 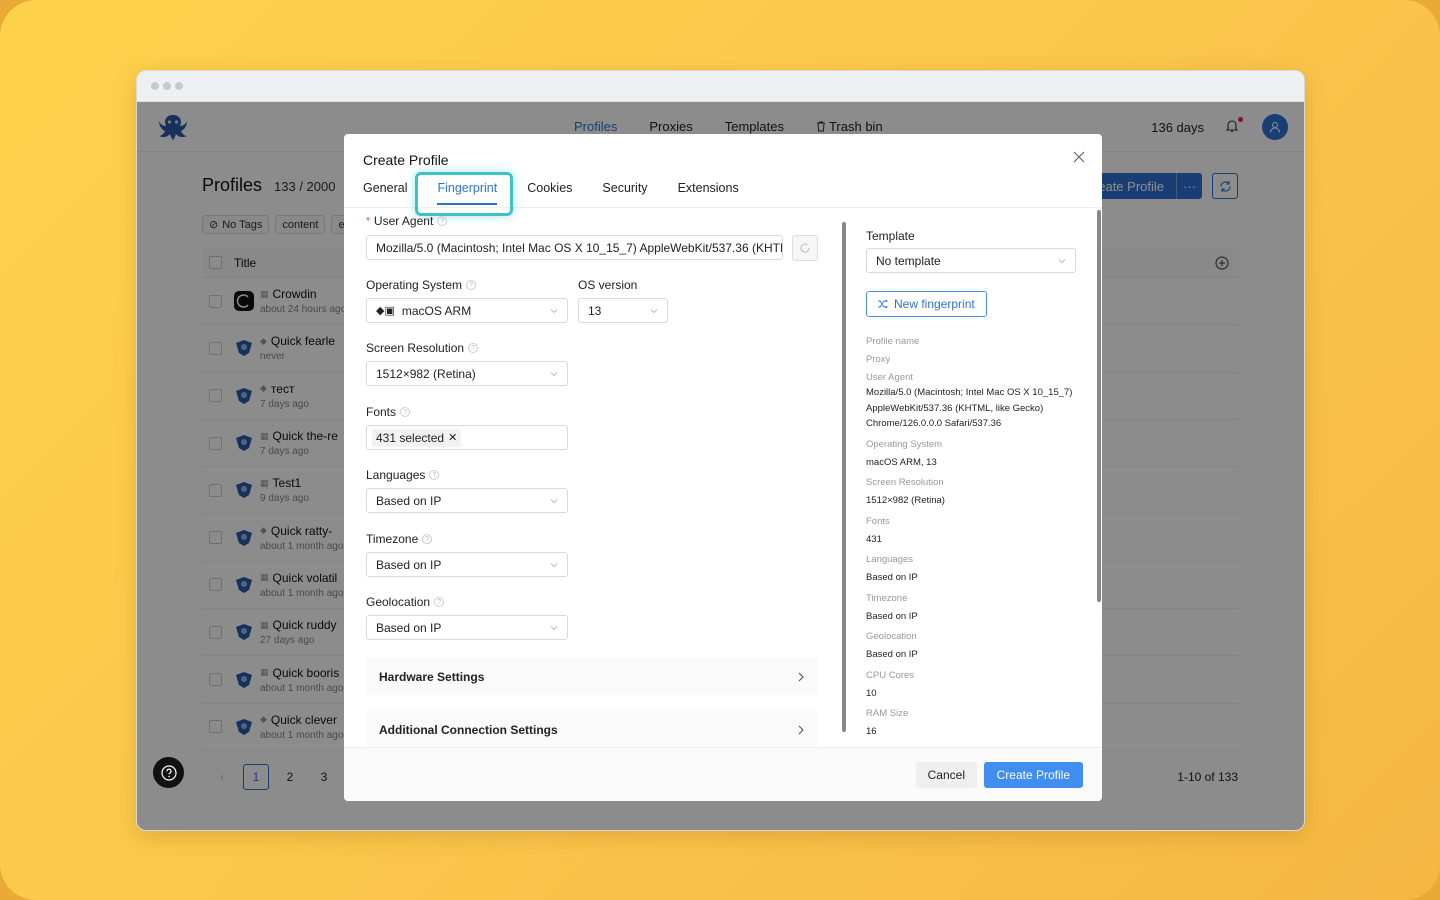 What do you see at coordinates (396, 475) in the screenshot?
I see `languages-label-text: Languages` at bounding box center [396, 475].